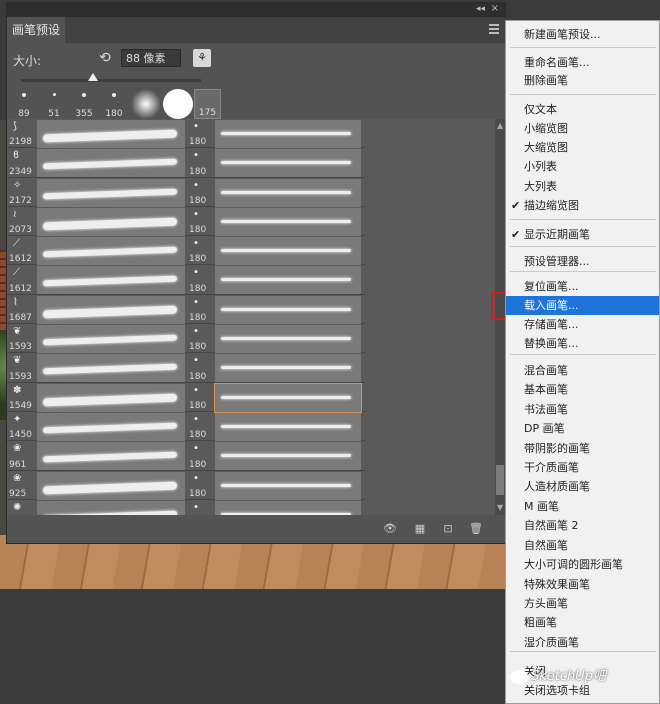 The image size is (660, 704). Describe the element at coordinates (84, 104) in the screenshot. I see `recent-brush: 355` at that location.